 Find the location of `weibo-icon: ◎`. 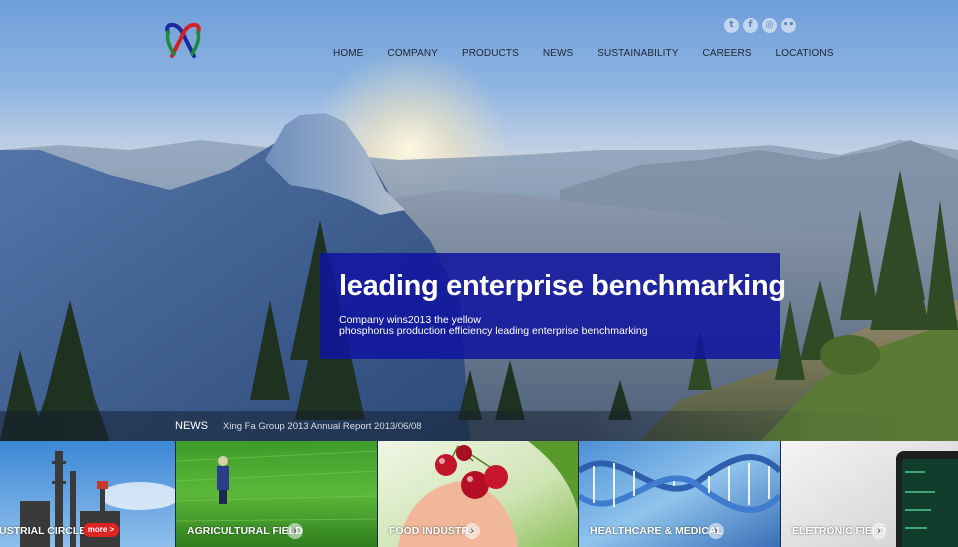

weibo-icon: ◎ is located at coordinates (769, 25).